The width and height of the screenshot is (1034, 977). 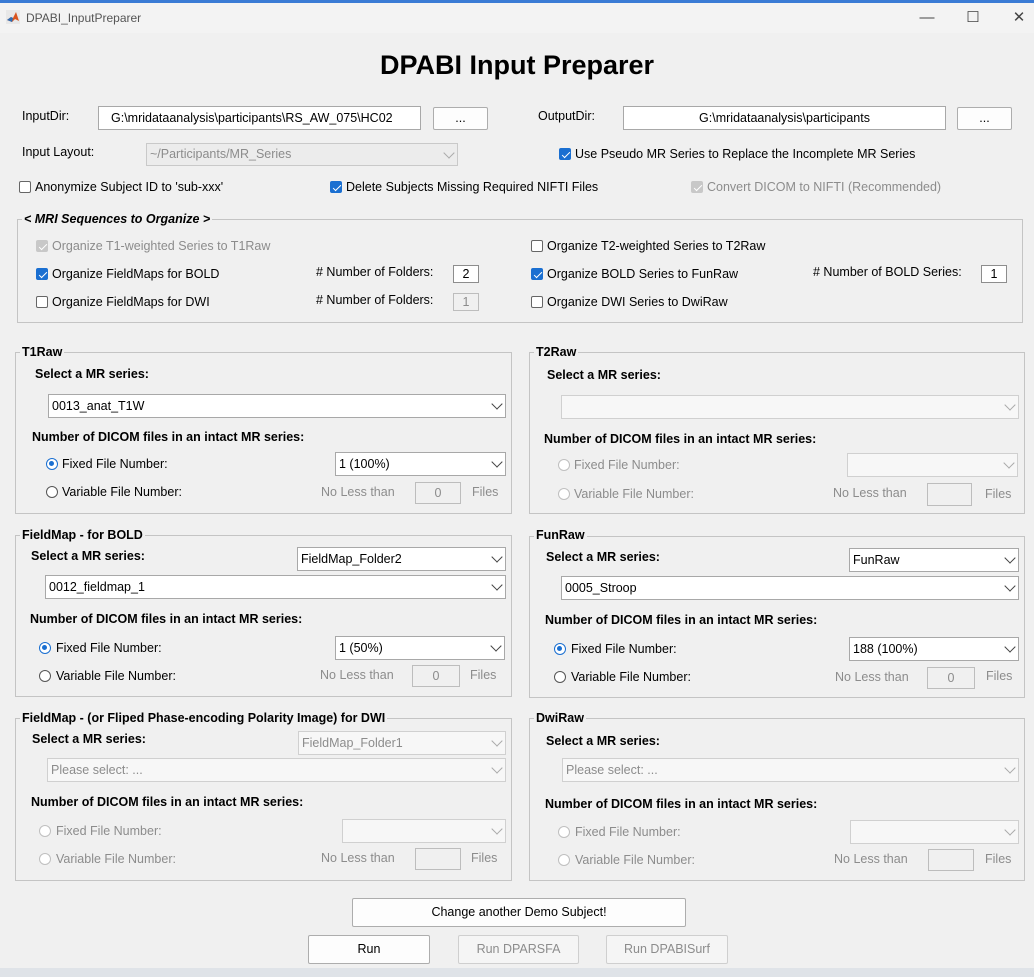 I want to click on funraw-folder-select: FunRaw, so click(x=934, y=560).